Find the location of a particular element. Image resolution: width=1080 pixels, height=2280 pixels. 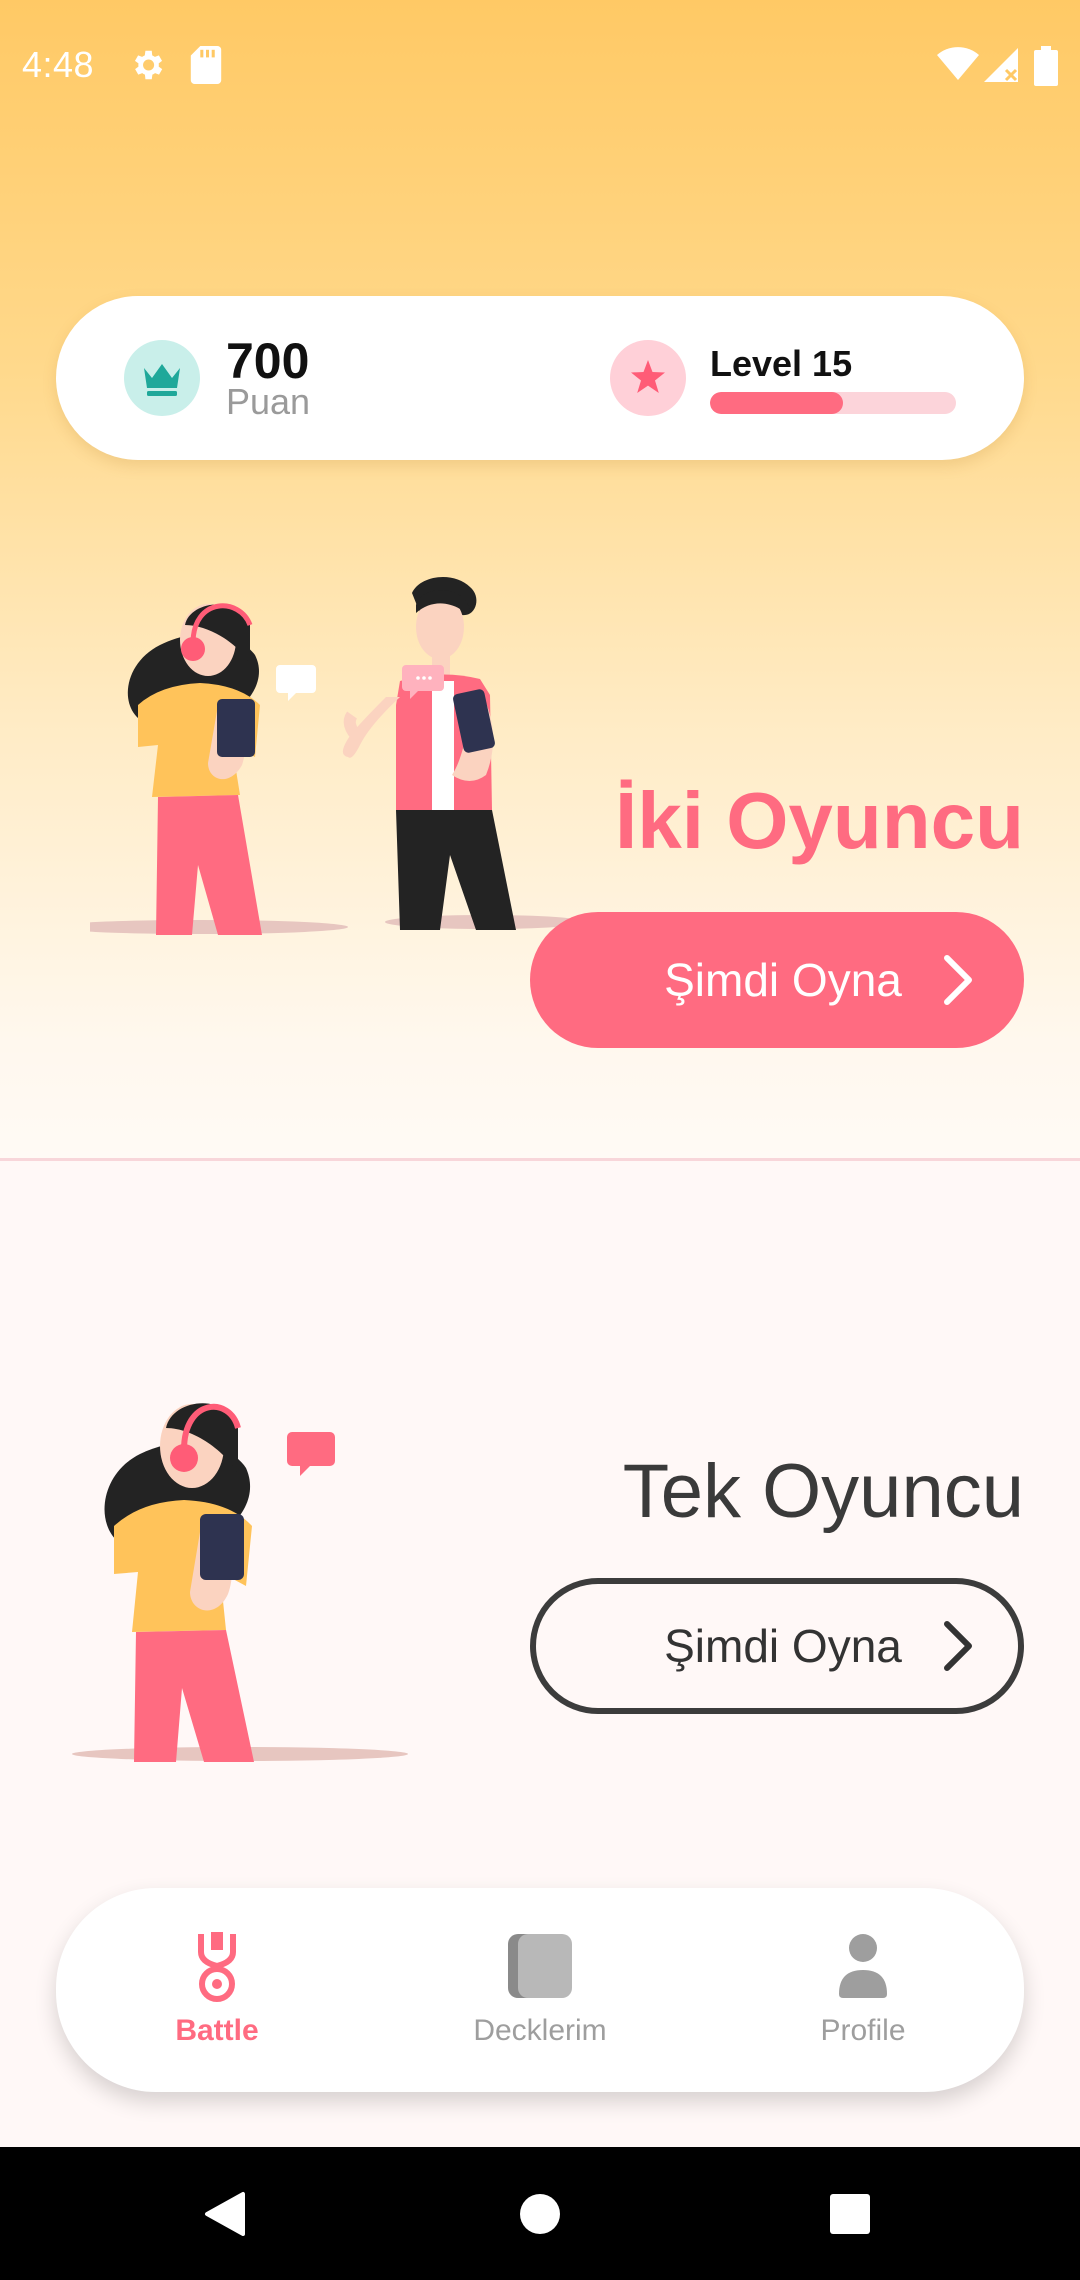

points-value: 700 is located at coordinates (268, 361).